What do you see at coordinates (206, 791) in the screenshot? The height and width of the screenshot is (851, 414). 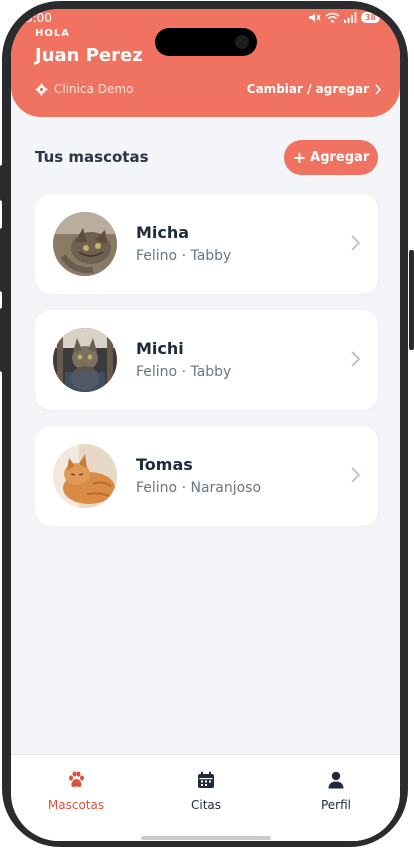 I see `nav-item-citas: Citas` at bounding box center [206, 791].